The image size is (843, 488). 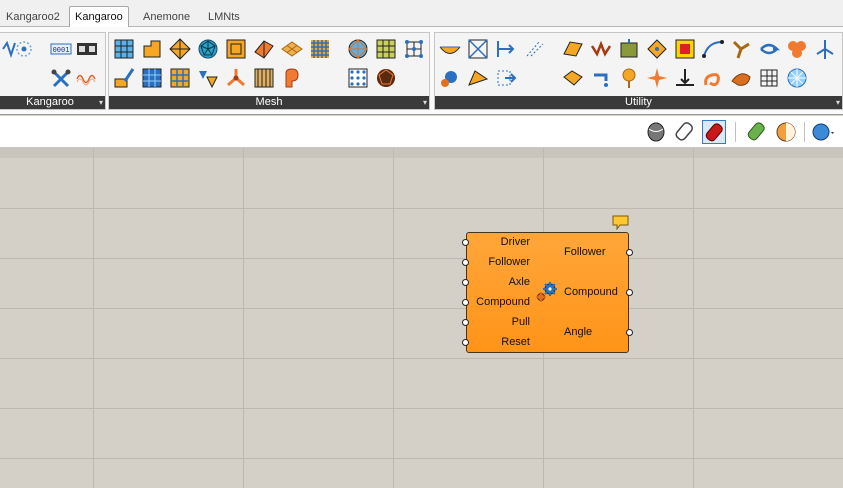 I want to click on mesh-diamond-icon, so click(x=180, y=49).